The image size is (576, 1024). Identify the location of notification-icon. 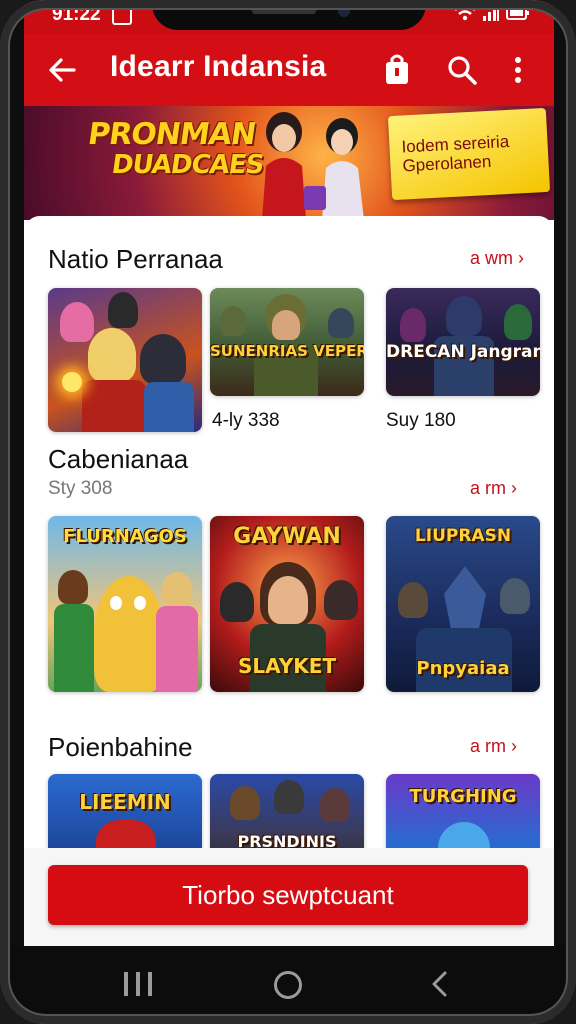
(122, 15).